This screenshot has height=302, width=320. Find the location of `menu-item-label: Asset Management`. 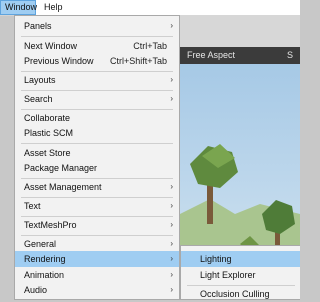

menu-item-label: Asset Management is located at coordinates (63, 187).